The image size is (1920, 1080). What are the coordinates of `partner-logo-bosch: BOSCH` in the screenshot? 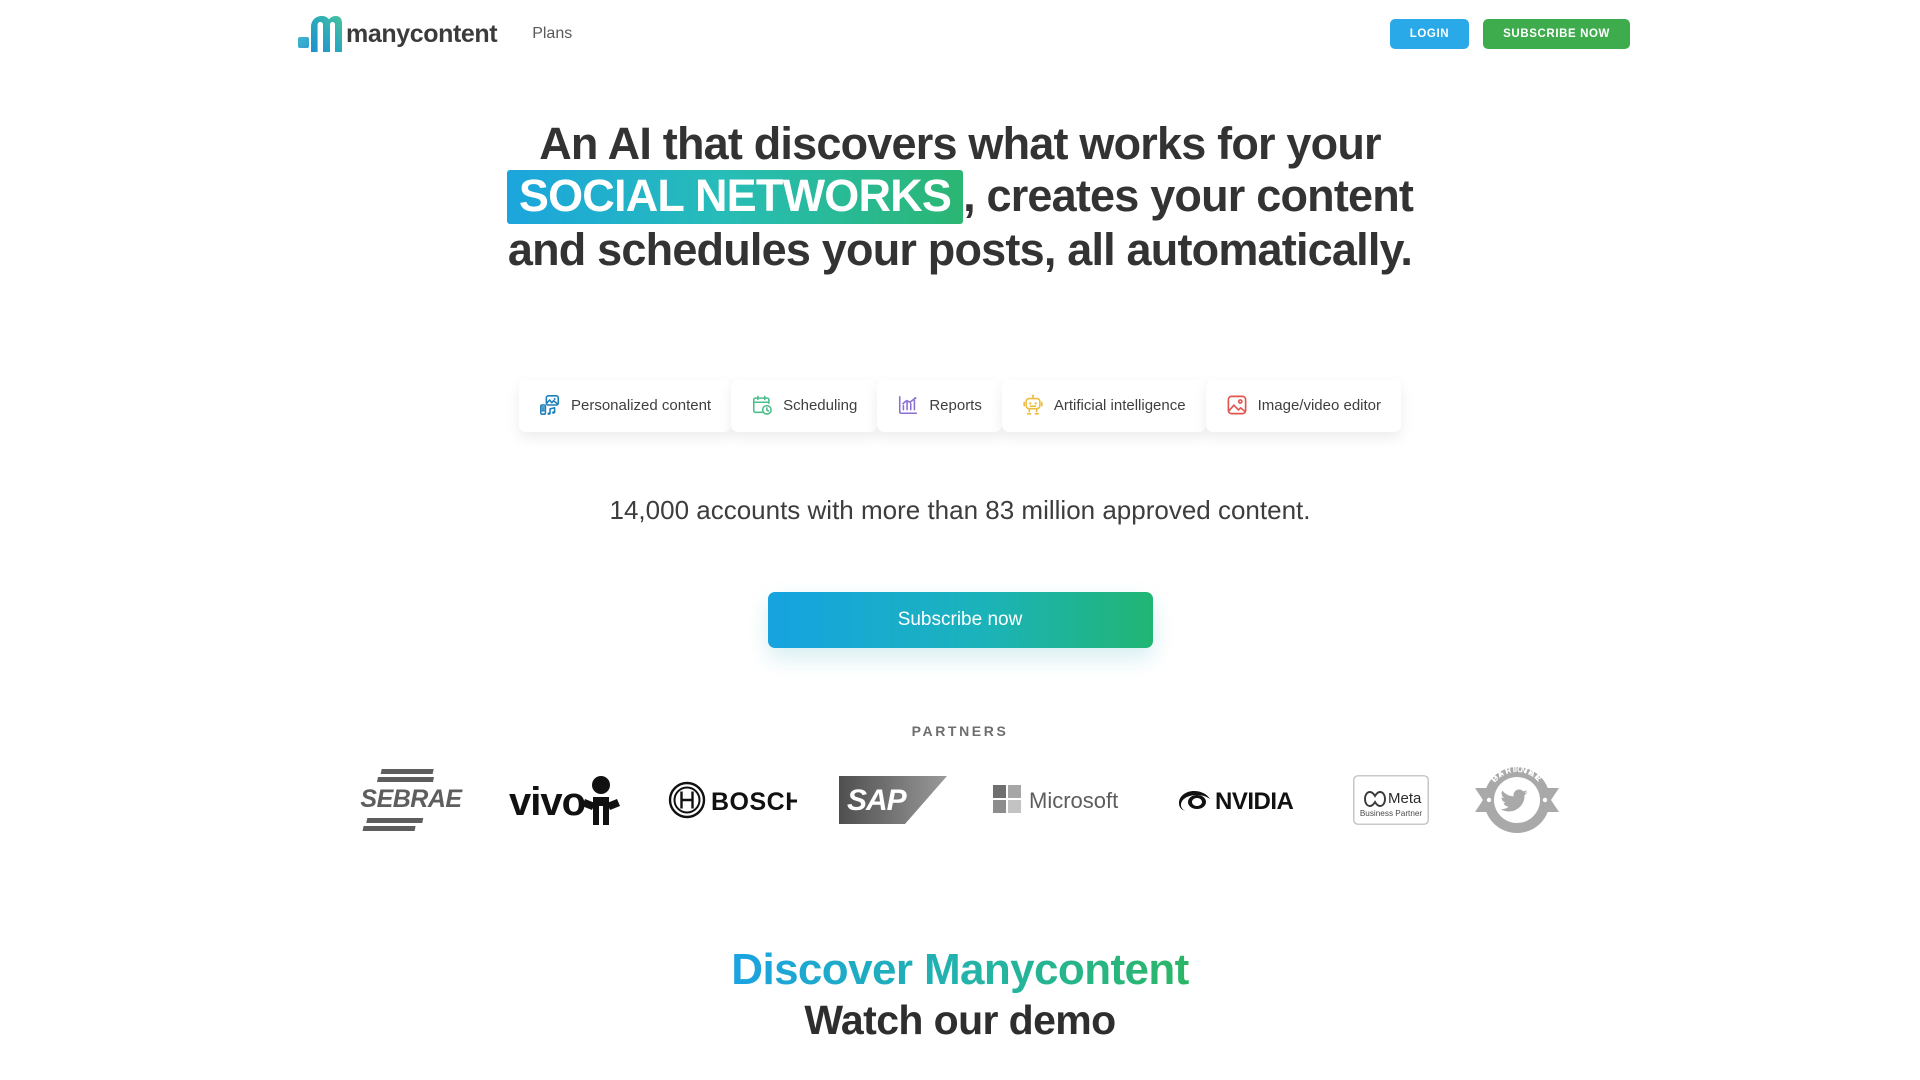 It's located at (732, 800).